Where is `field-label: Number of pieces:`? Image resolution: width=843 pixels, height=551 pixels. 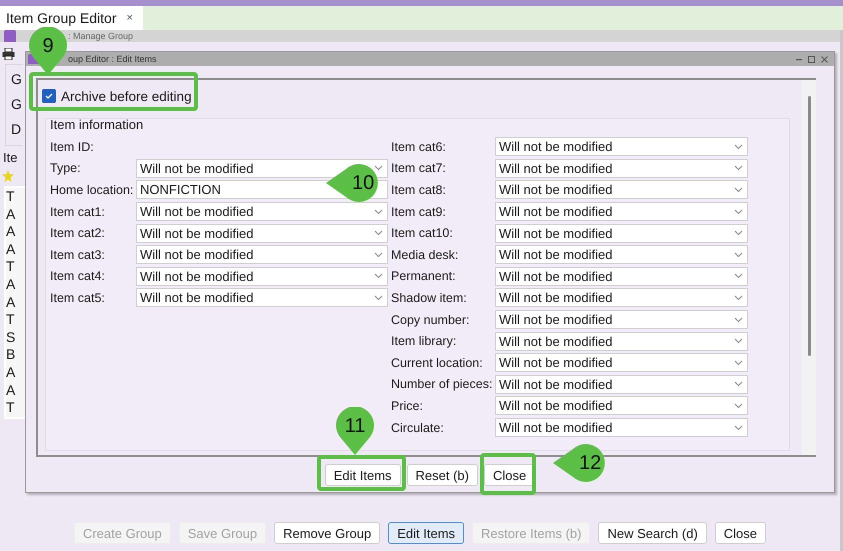
field-label: Number of pieces: is located at coordinates (442, 384).